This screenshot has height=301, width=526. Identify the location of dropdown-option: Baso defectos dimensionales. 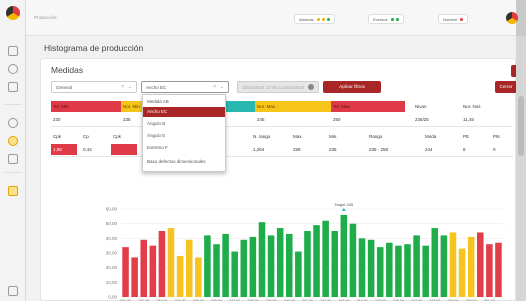
(184, 162).